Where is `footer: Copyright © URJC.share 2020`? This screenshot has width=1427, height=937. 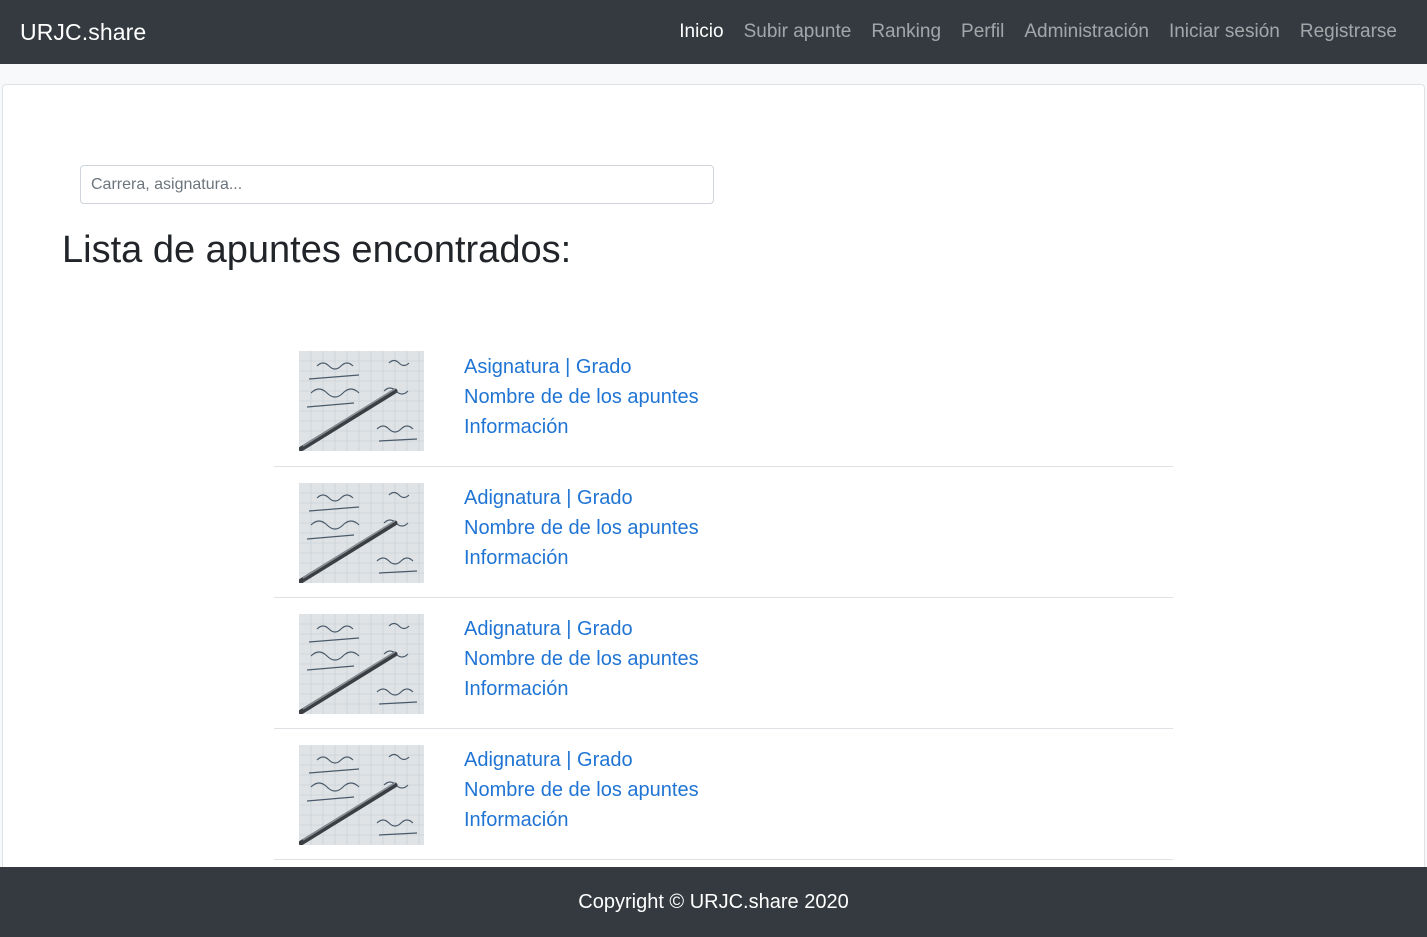
footer: Copyright © URJC.share 2020 is located at coordinates (713, 902).